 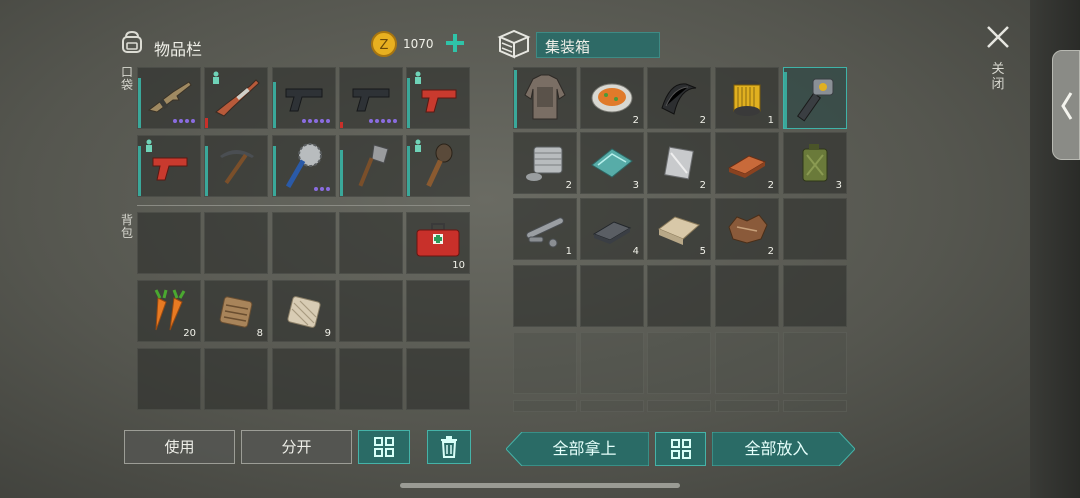 I want to click on backpack-slot-hay: 8, so click(x=236, y=311).